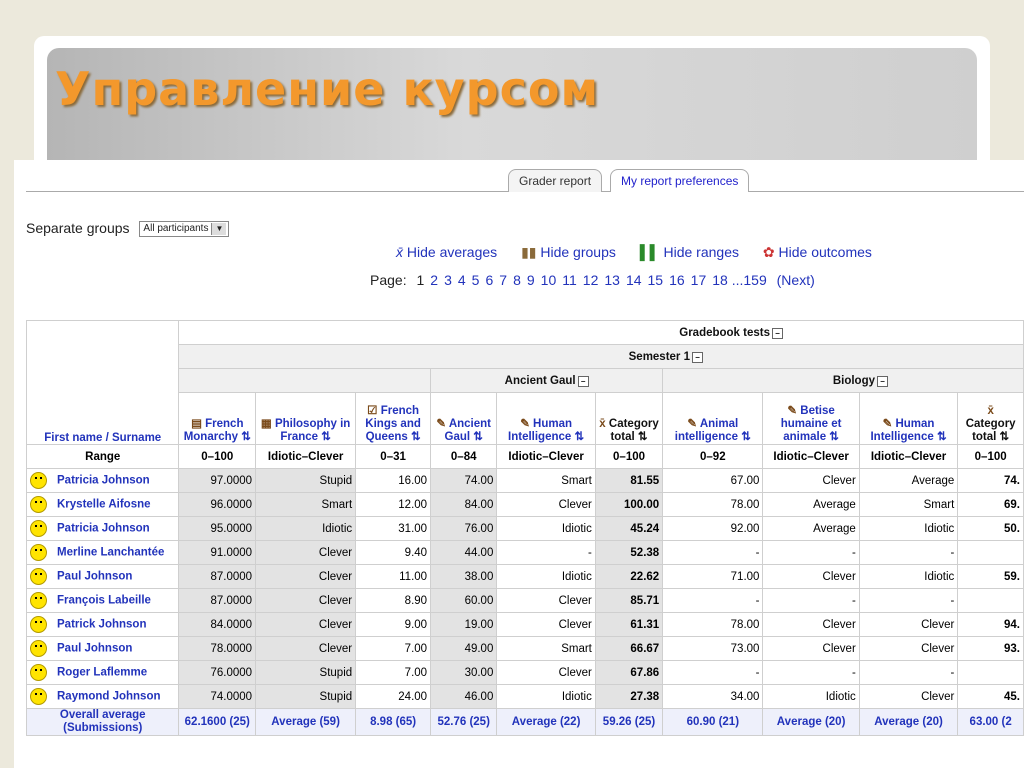 The width and height of the screenshot is (1024, 768). Describe the element at coordinates (102, 438) in the screenshot. I see `first-name-surname-header: First name / Surname` at that location.